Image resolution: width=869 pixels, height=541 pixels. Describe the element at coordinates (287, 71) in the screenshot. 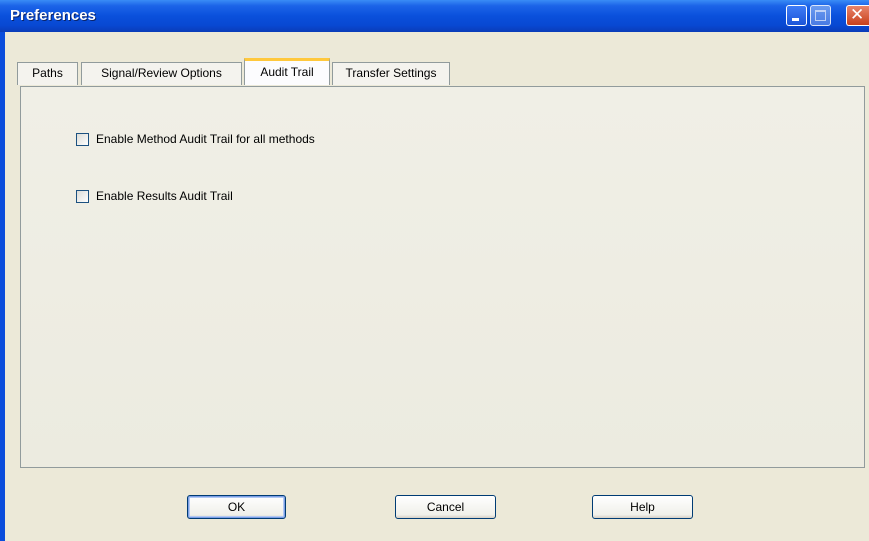

I see `tab-audit-trail: Audit Trail` at that location.